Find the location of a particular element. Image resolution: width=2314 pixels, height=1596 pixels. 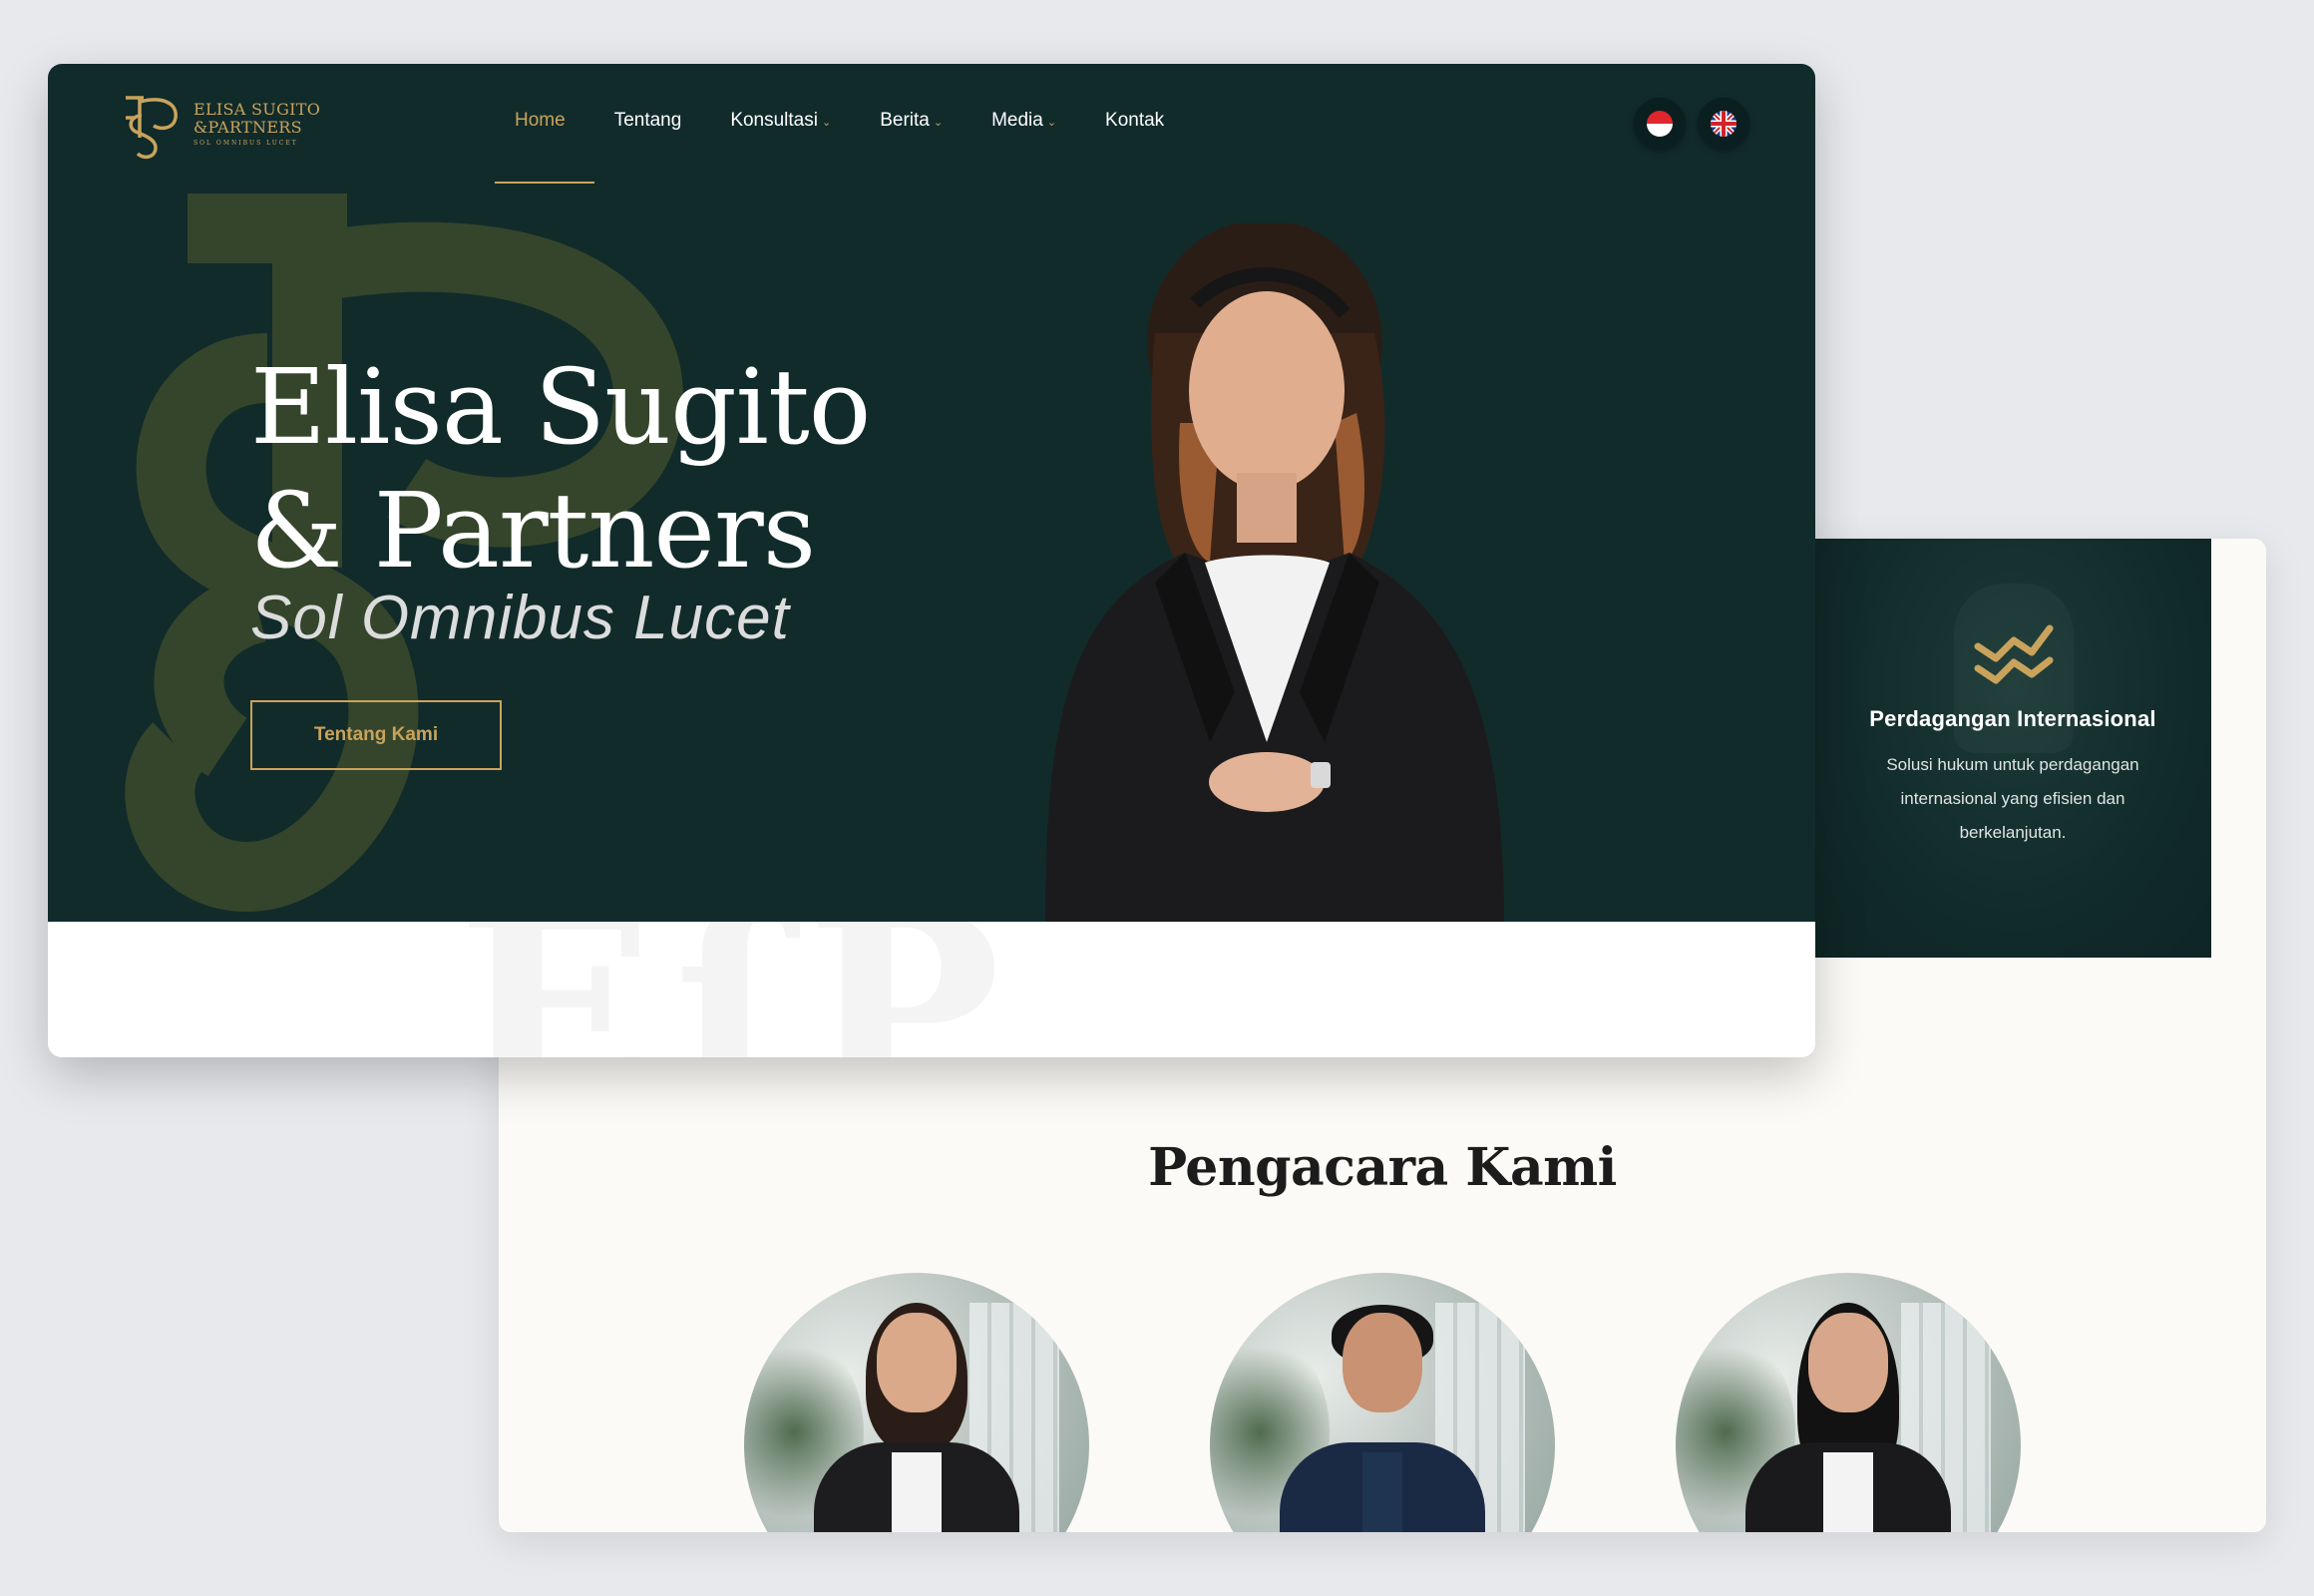

language-english-button is located at coordinates (1723, 124).